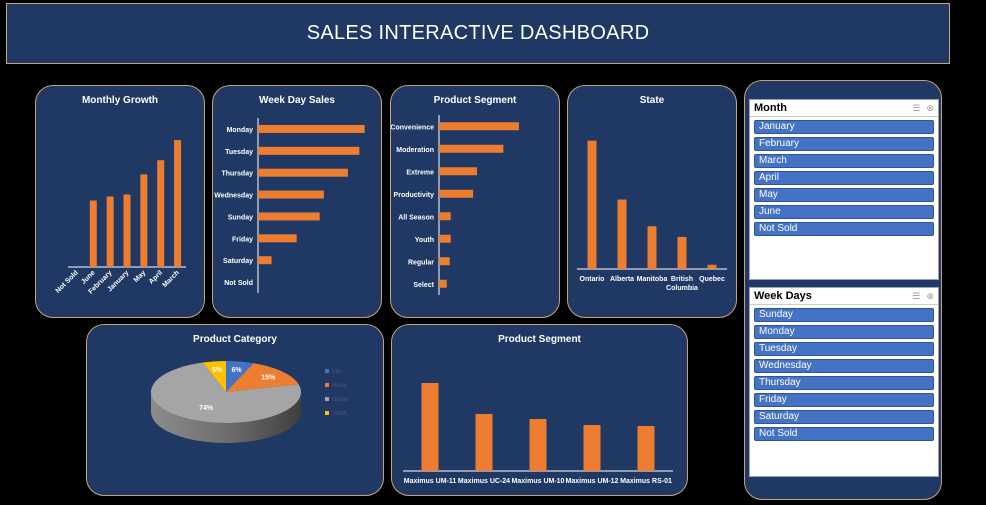  I want to click on tick-label: Sunday, so click(240, 217).